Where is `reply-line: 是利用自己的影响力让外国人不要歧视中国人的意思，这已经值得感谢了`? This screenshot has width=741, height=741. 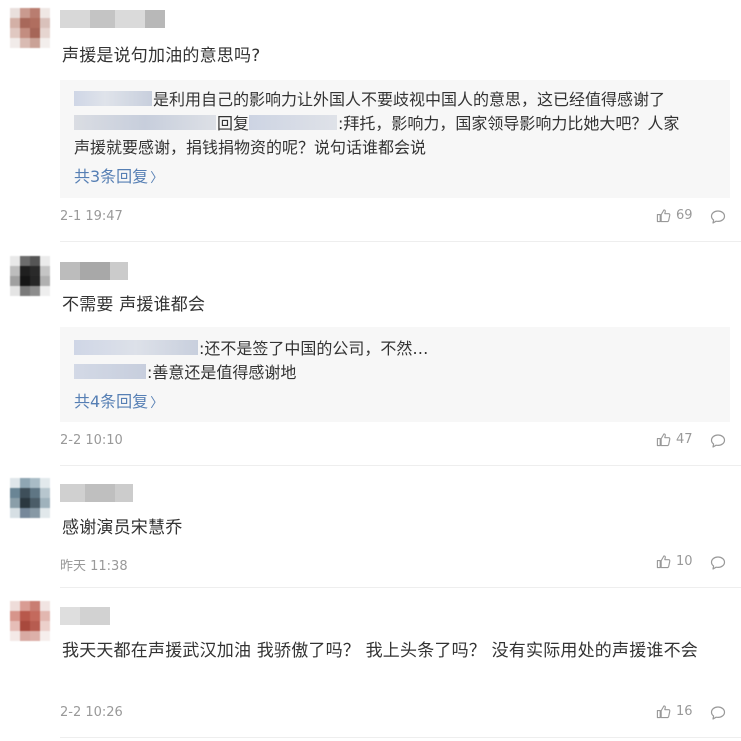
reply-line: 是利用自己的影响力让外国人不要歧视中国人的意思，这已经值得感谢了 is located at coordinates (369, 100).